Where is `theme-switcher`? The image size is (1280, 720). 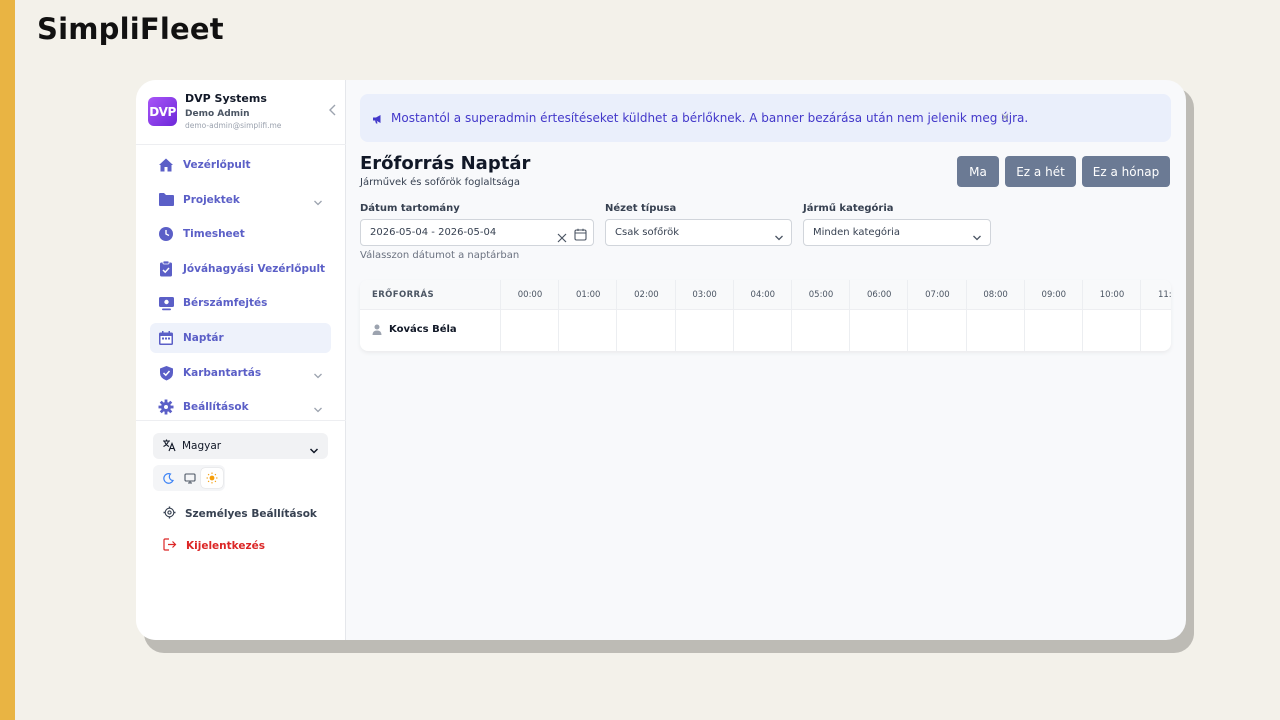
theme-switcher is located at coordinates (189, 478).